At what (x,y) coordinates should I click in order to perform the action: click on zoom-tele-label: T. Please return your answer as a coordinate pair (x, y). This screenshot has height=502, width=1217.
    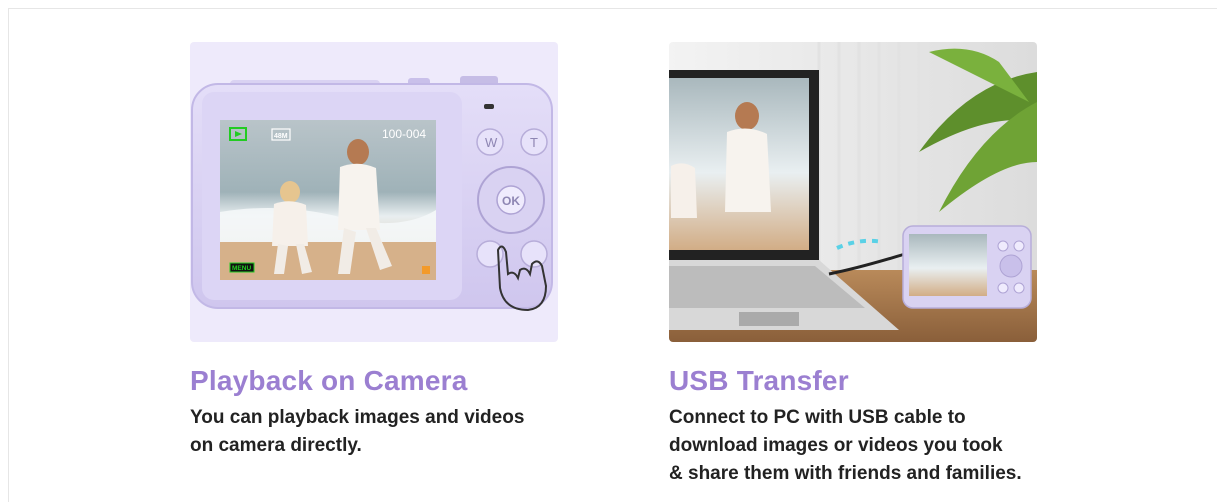
    Looking at the image, I should click on (534, 142).